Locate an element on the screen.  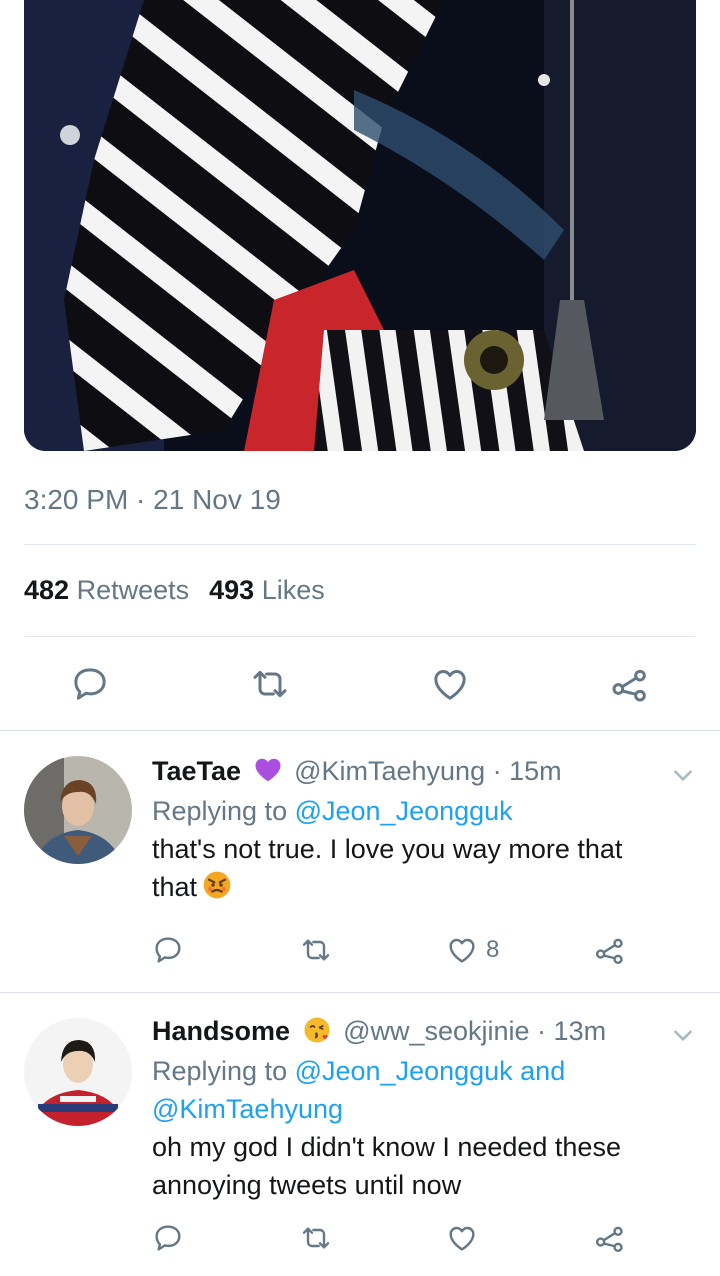
retweets-count: 482 is located at coordinates (47, 590).